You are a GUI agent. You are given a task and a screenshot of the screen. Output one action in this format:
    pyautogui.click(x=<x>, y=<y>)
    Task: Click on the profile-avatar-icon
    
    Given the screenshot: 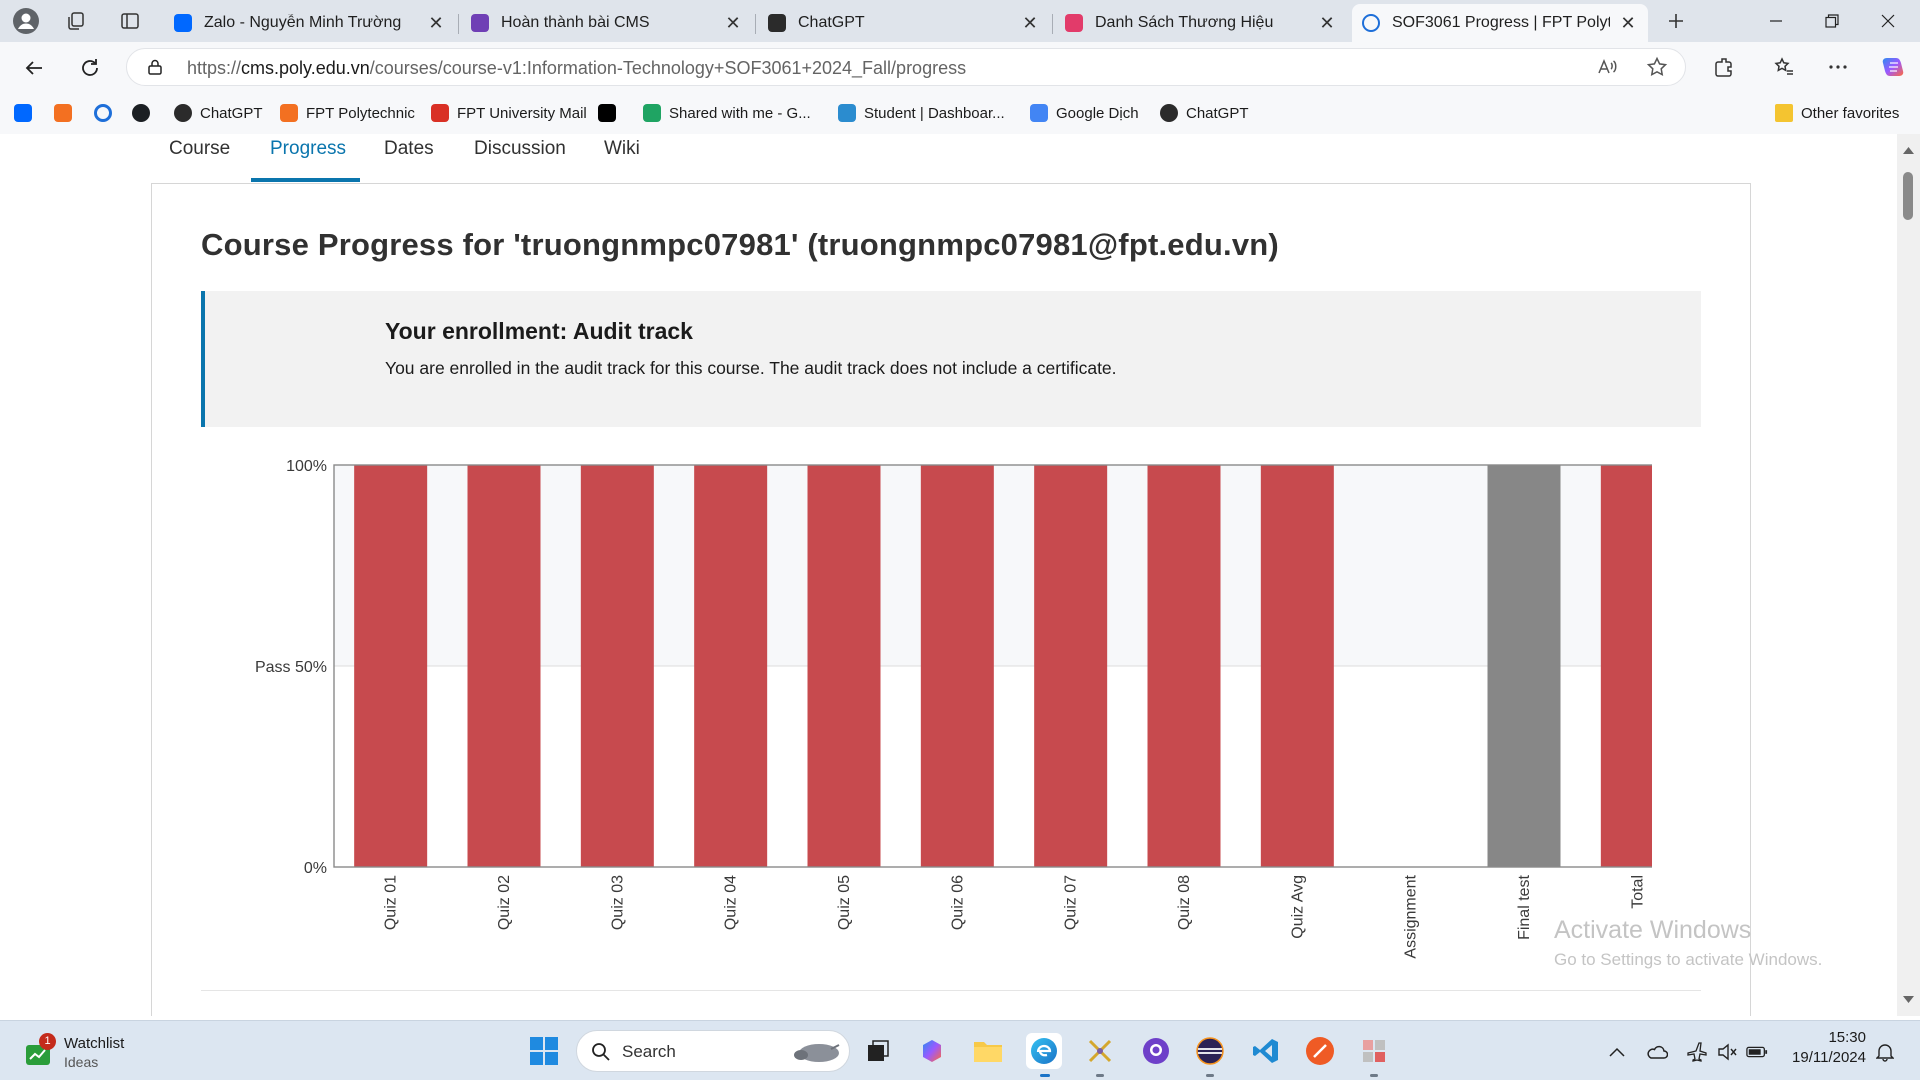 What is the action you would take?
    pyautogui.click(x=26, y=21)
    